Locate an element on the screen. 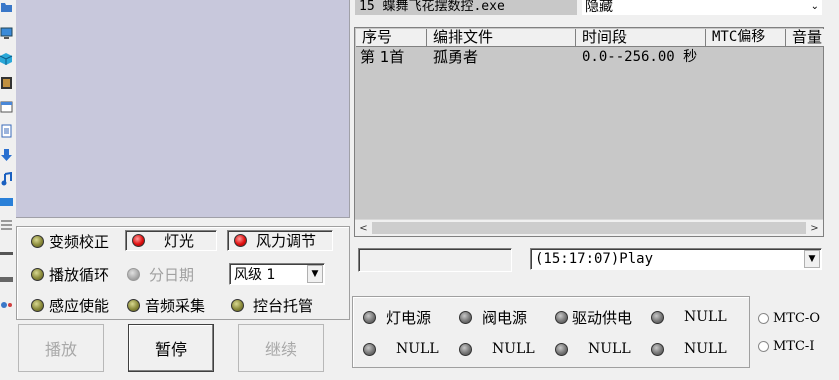 This screenshot has width=839, height=380. indicator-label: 阀电源 is located at coordinates (505, 317).